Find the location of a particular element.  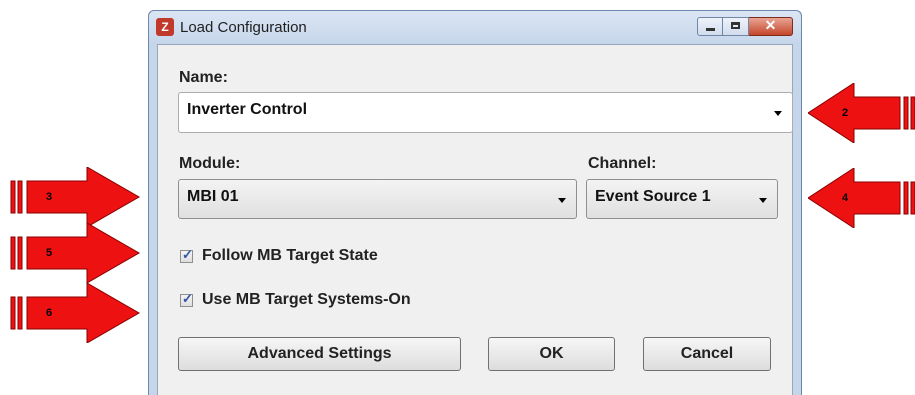

channel-label: Channel: is located at coordinates (622, 163).